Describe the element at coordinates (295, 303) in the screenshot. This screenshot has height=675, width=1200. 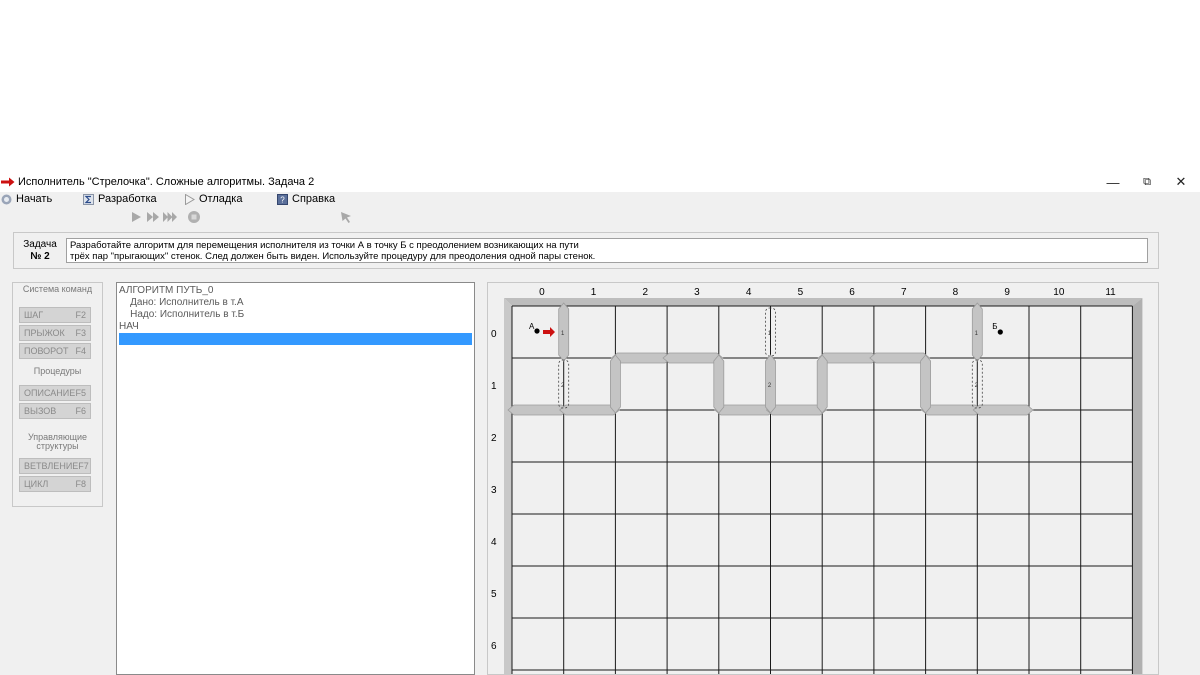
I see `code-line-given: Дано: Исполнитель в т.А` at that location.